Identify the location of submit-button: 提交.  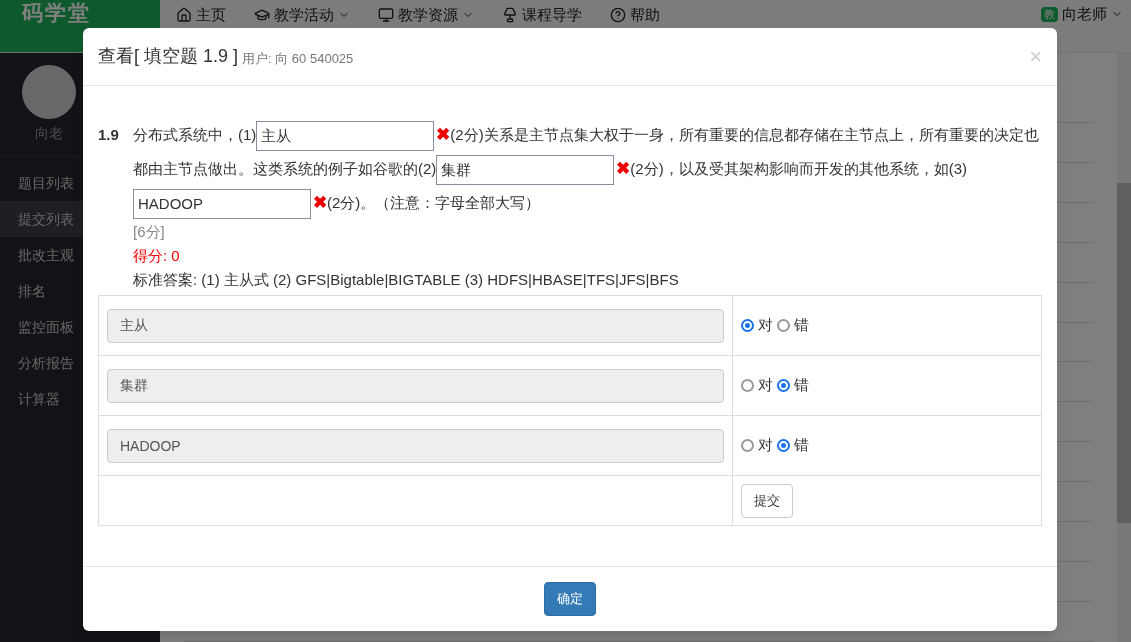
(767, 500).